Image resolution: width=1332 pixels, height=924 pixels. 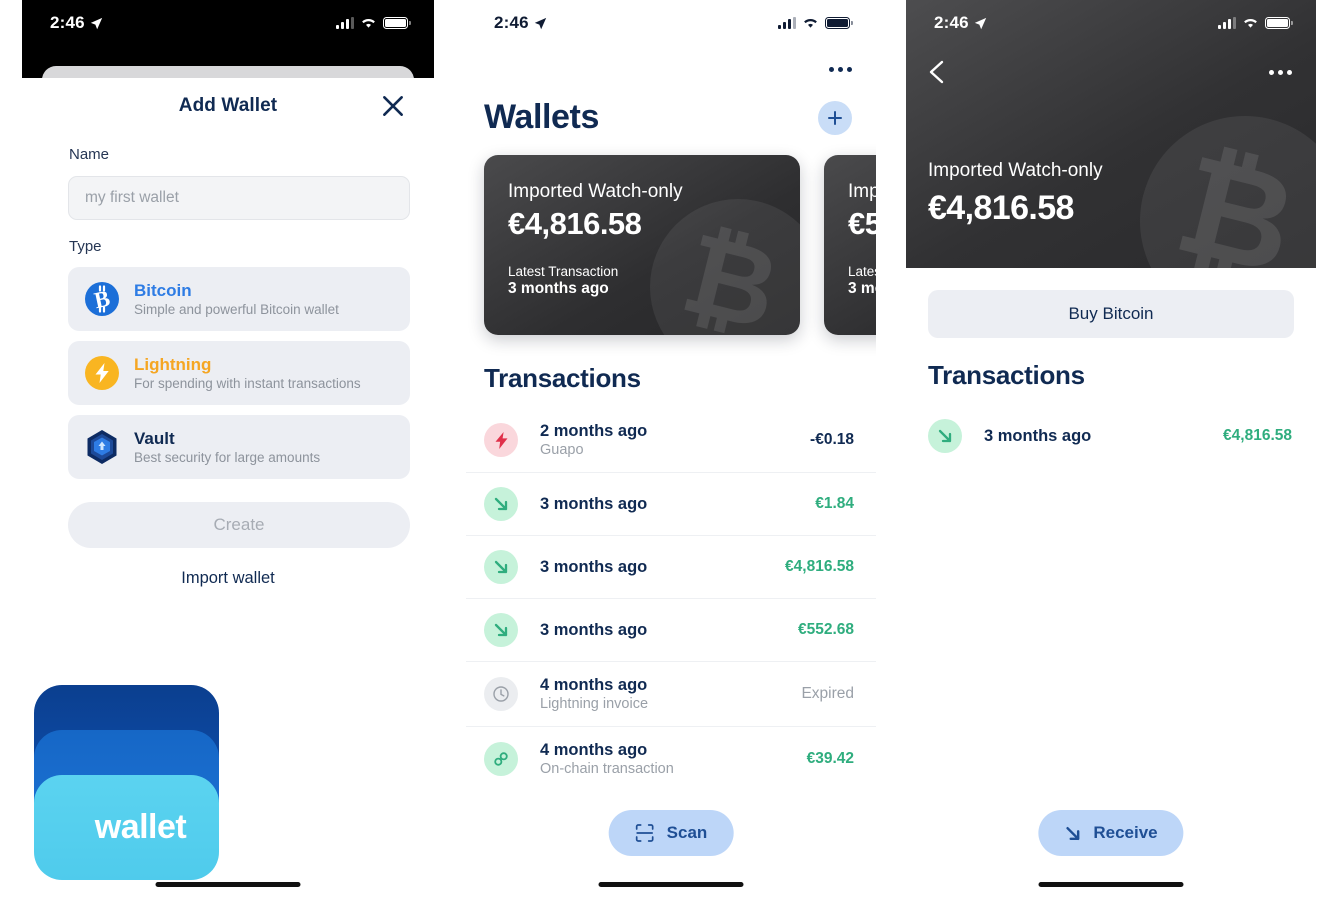 I want to click on wallet-type-name: Vault, so click(x=154, y=439).